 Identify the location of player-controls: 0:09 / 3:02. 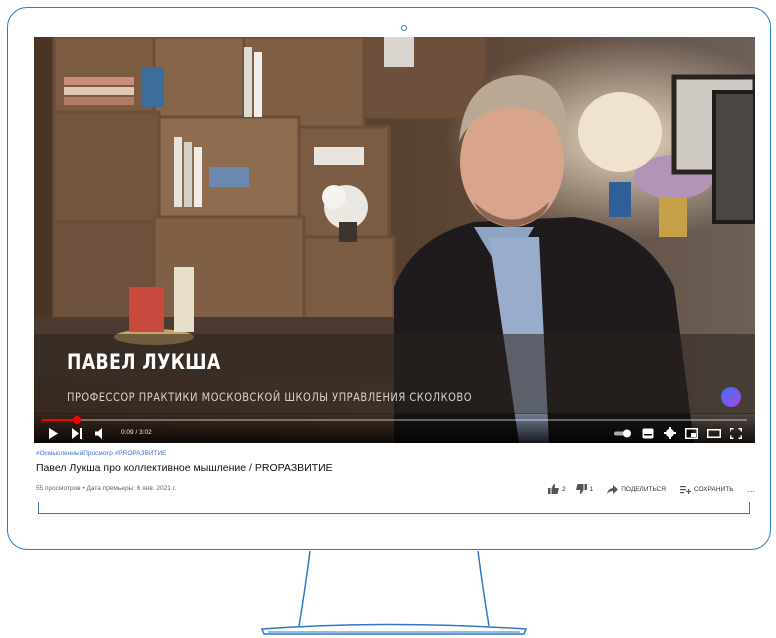
(394, 428).